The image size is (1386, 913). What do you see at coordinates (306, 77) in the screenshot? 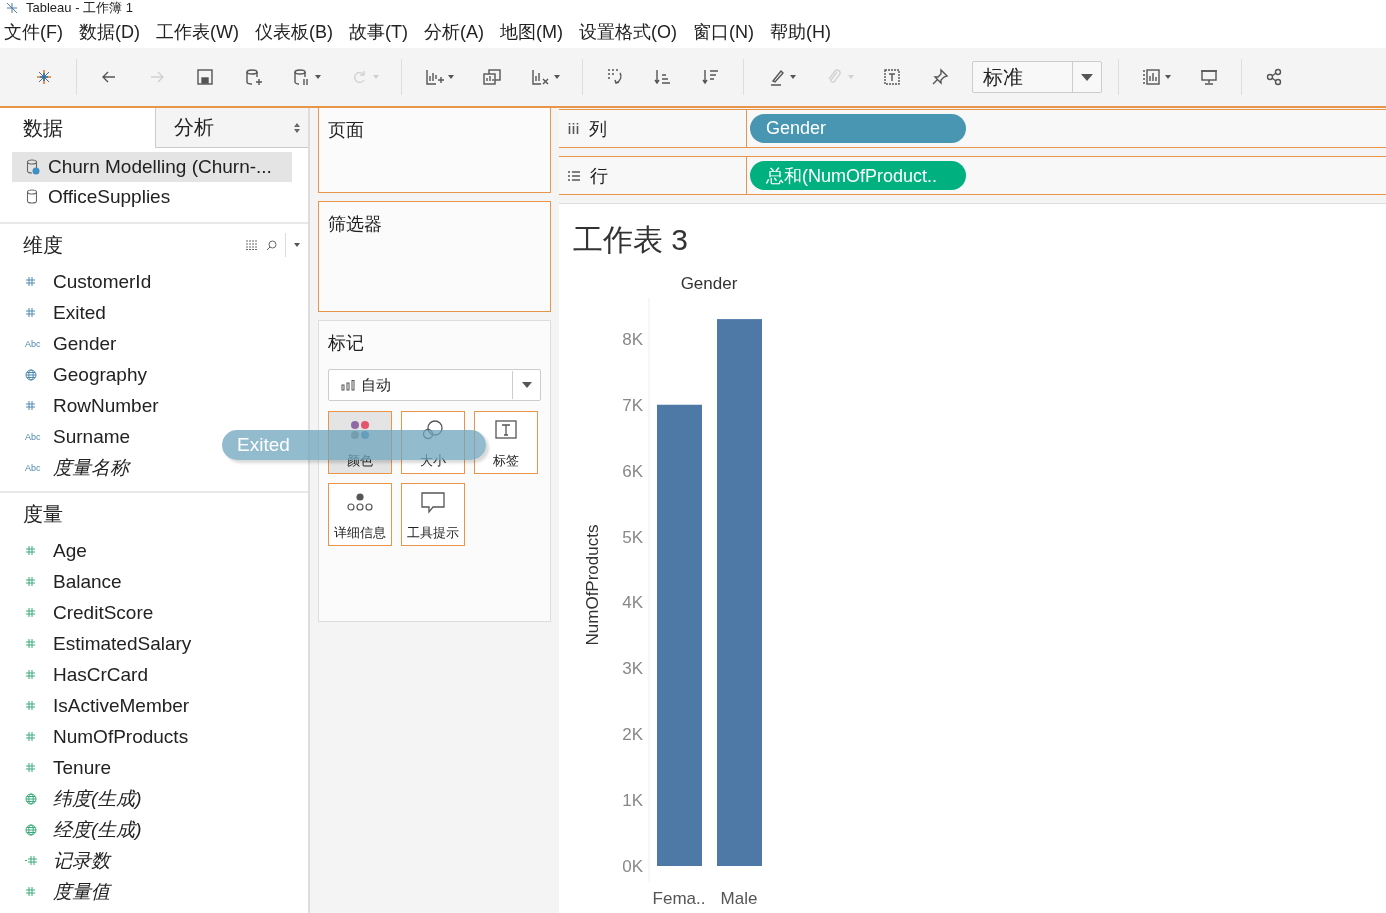
I see `database-pause-icon` at bounding box center [306, 77].